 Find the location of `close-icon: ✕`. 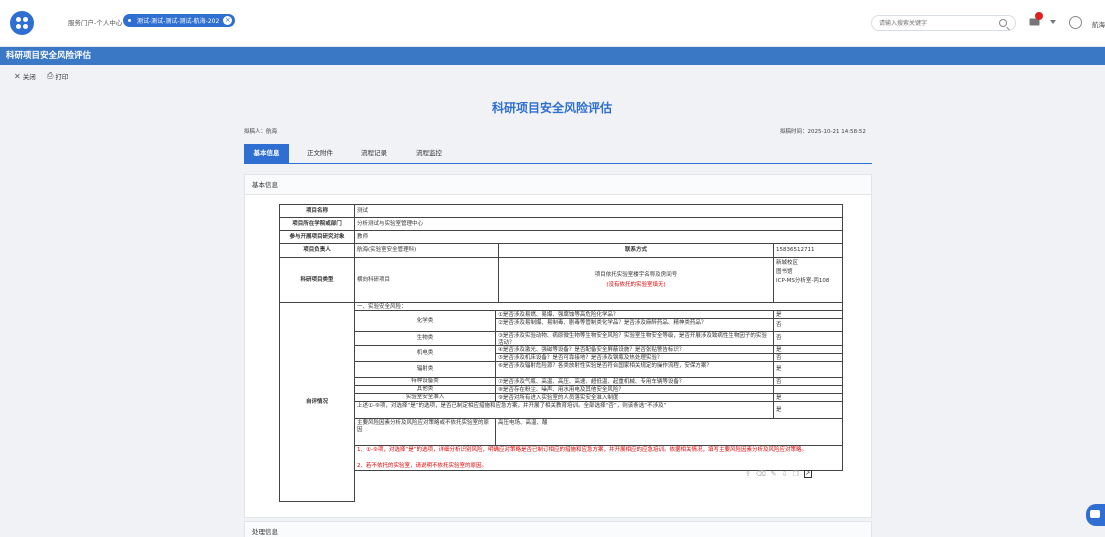

close-icon: ✕ is located at coordinates (17, 76).